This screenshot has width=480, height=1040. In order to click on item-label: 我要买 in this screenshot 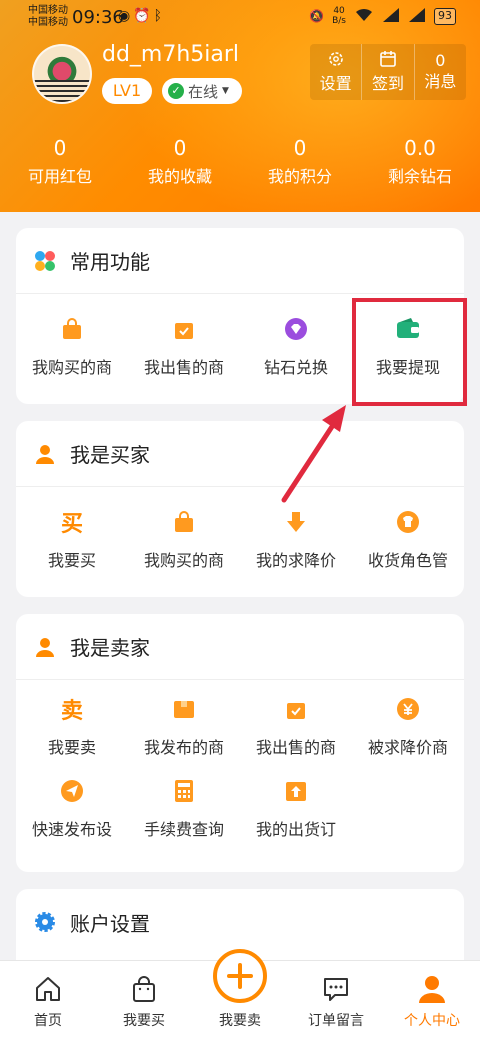, I will do `click(71, 560)`.